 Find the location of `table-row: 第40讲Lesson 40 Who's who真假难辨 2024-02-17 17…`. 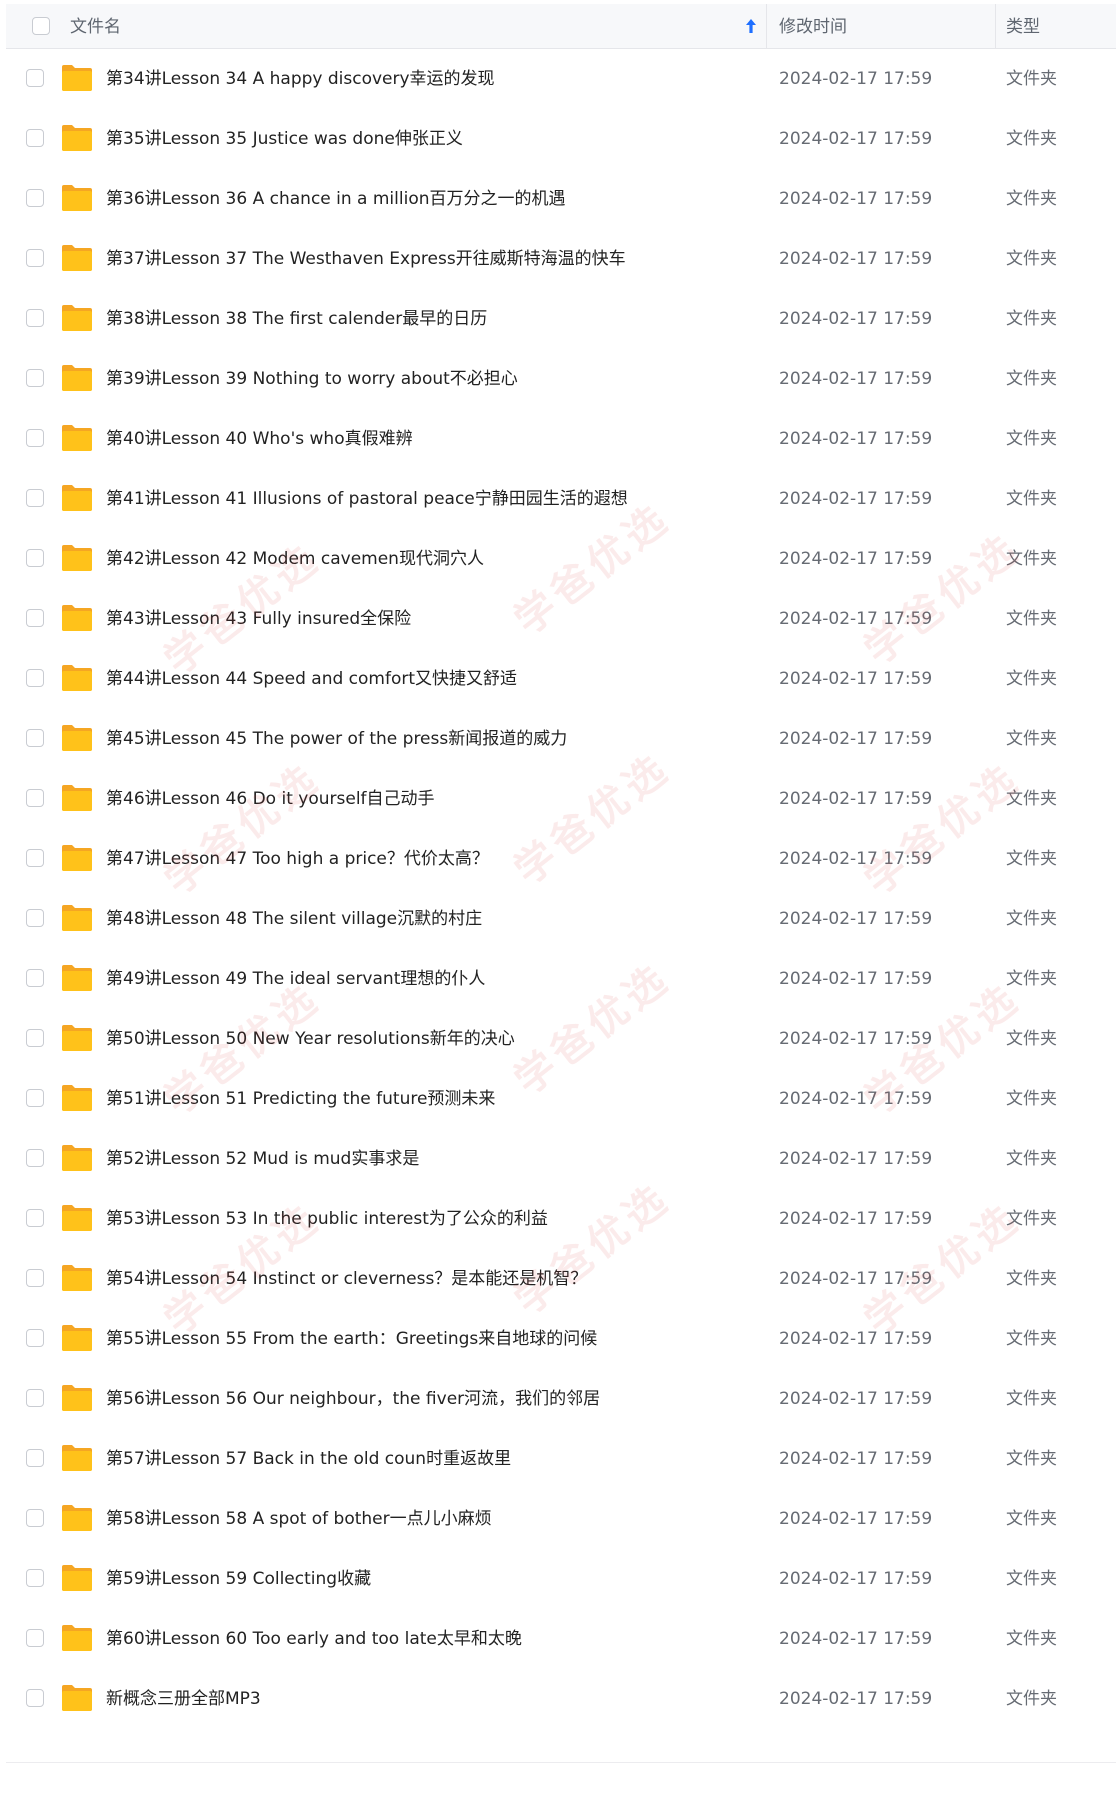

table-row: 第40讲Lesson 40 Who's who真假难辨 2024-02-17 17… is located at coordinates (561, 439).